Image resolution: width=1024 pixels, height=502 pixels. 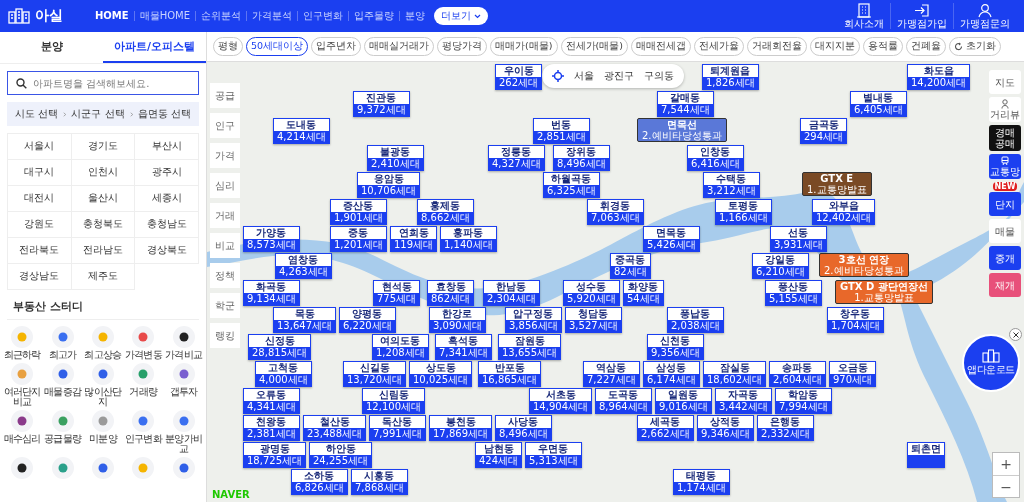 I want to click on complex-marker: 송파동 2,604세대, so click(x=797, y=374).